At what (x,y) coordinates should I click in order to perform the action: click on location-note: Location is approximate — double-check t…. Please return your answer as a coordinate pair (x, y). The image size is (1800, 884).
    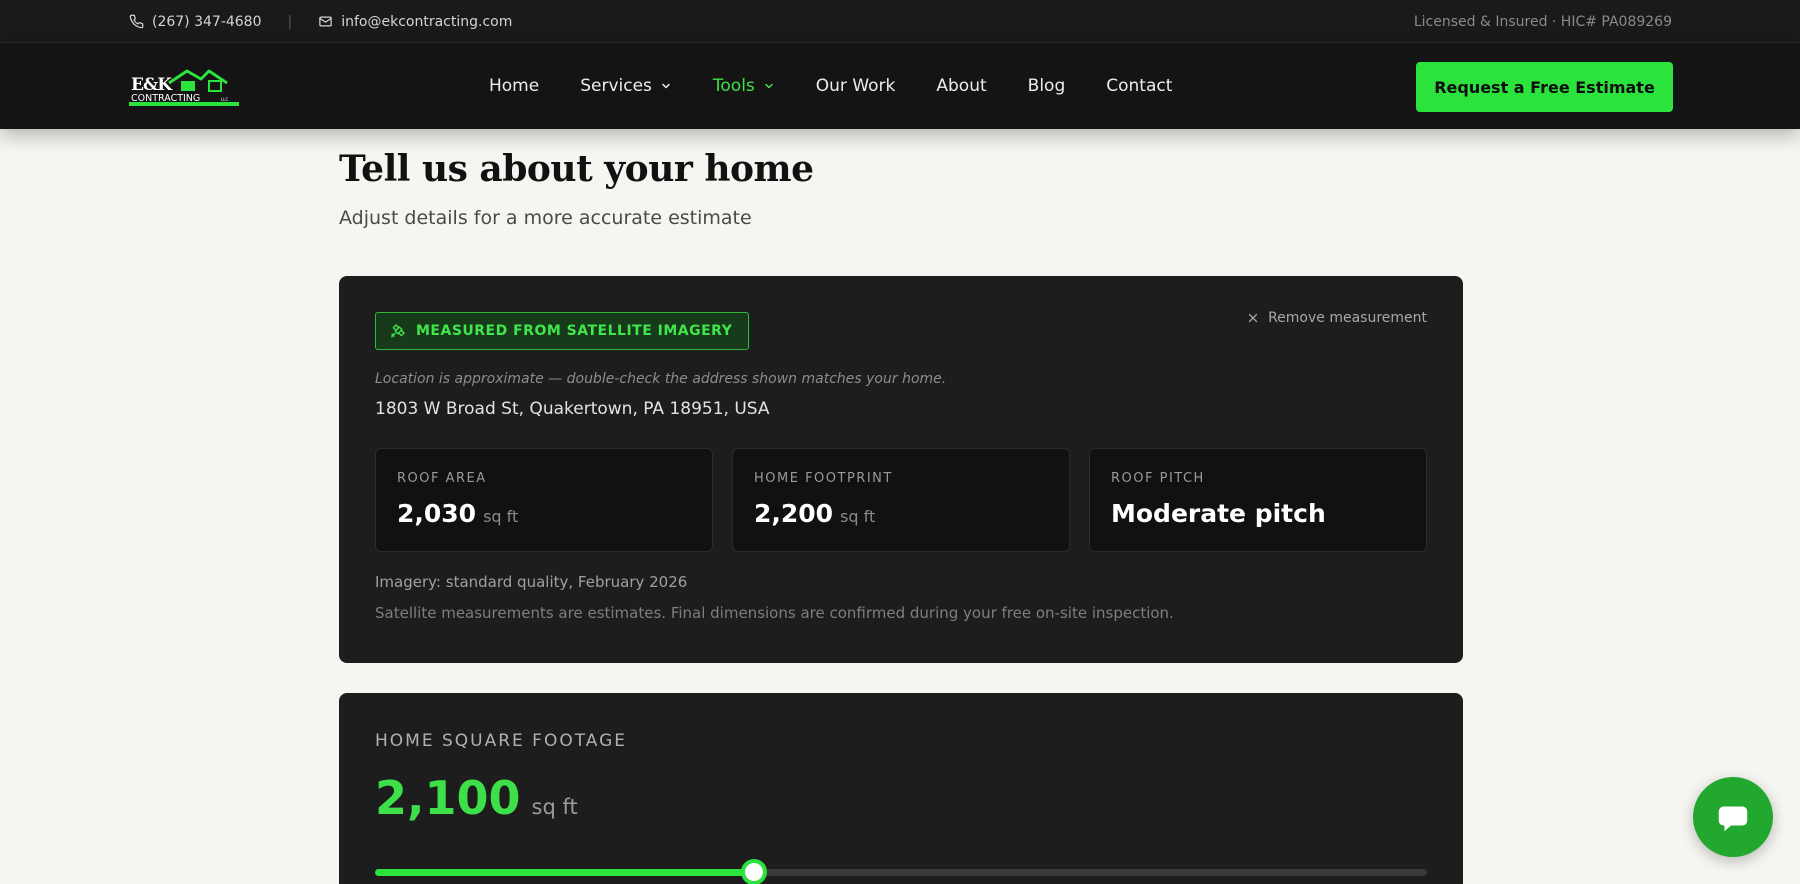
    Looking at the image, I should click on (661, 379).